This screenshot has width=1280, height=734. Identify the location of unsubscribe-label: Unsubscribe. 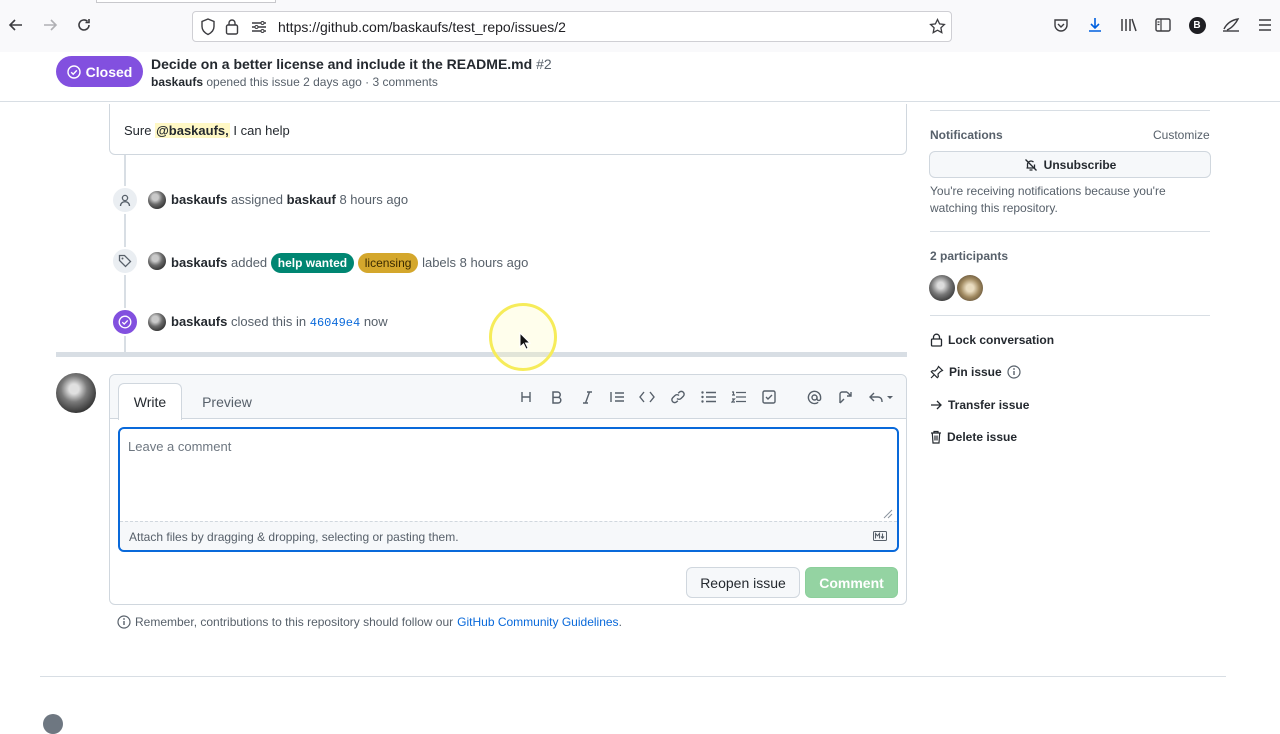
(1080, 164).